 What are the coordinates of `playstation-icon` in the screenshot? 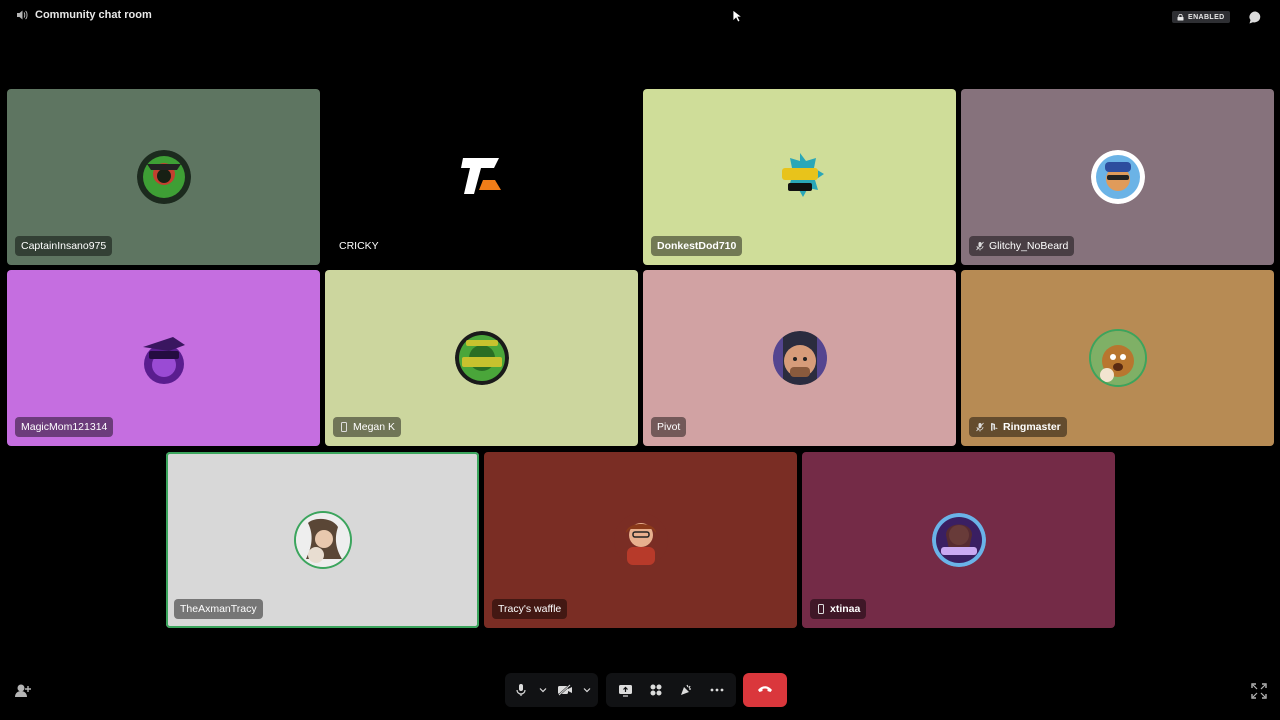 It's located at (994, 427).